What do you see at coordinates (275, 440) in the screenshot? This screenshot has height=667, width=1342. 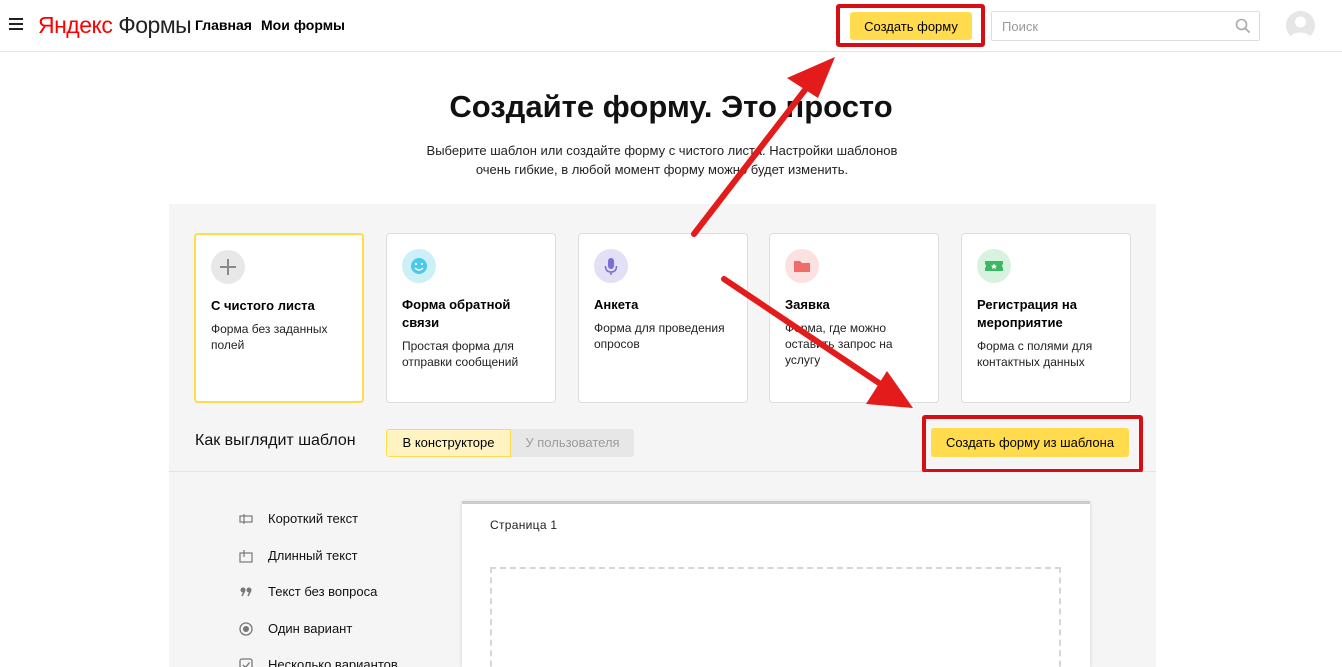 I see `preview-label: Как выглядит шаблон` at bounding box center [275, 440].